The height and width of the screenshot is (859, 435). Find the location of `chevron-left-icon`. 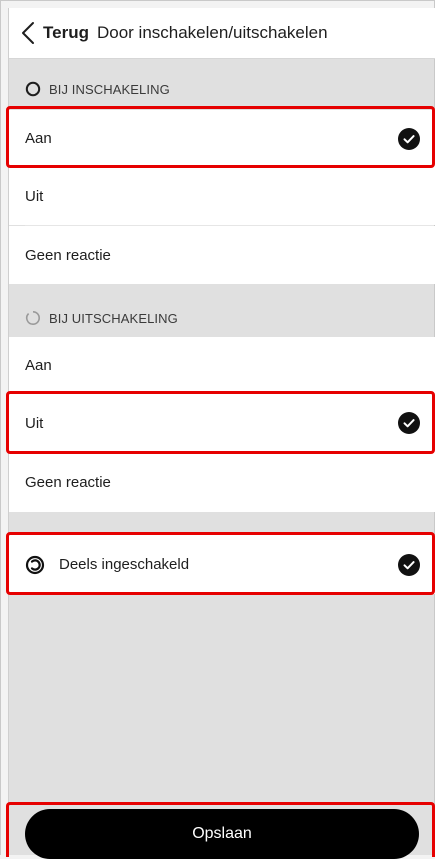

chevron-left-icon is located at coordinates (28, 33).